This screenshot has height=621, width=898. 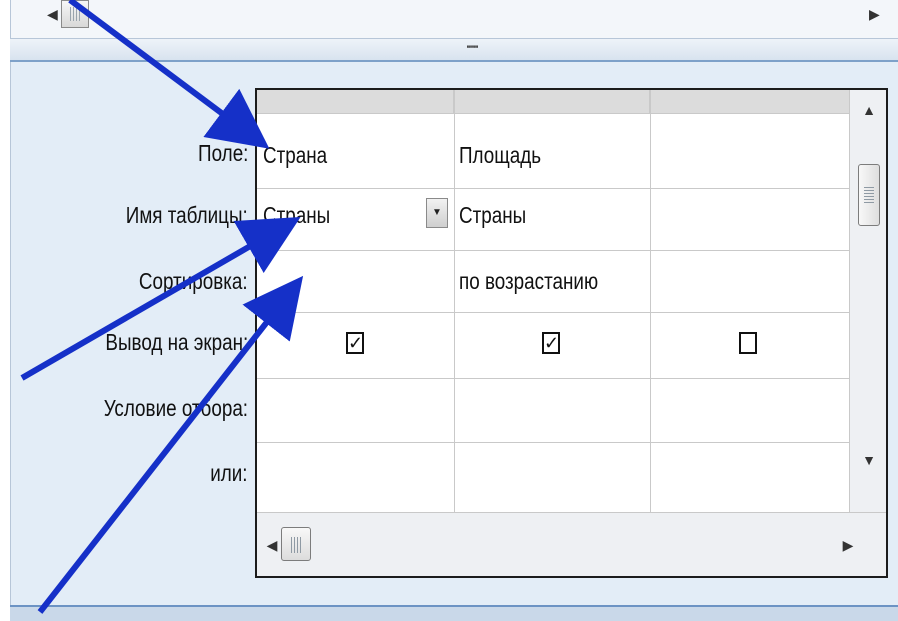 I want to click on row-label-field: Поле:, so click(x=222, y=153).